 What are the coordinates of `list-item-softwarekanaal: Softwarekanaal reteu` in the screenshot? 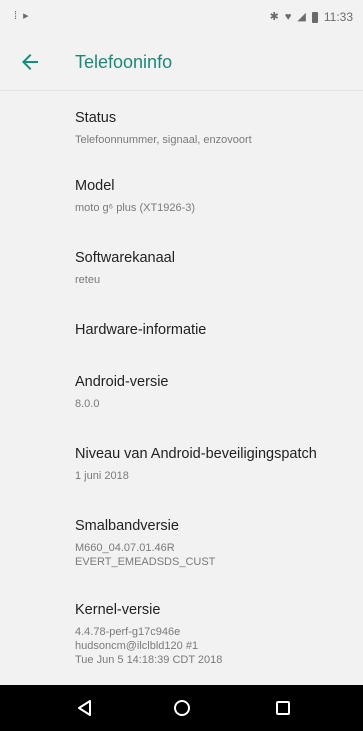 It's located at (215, 268).